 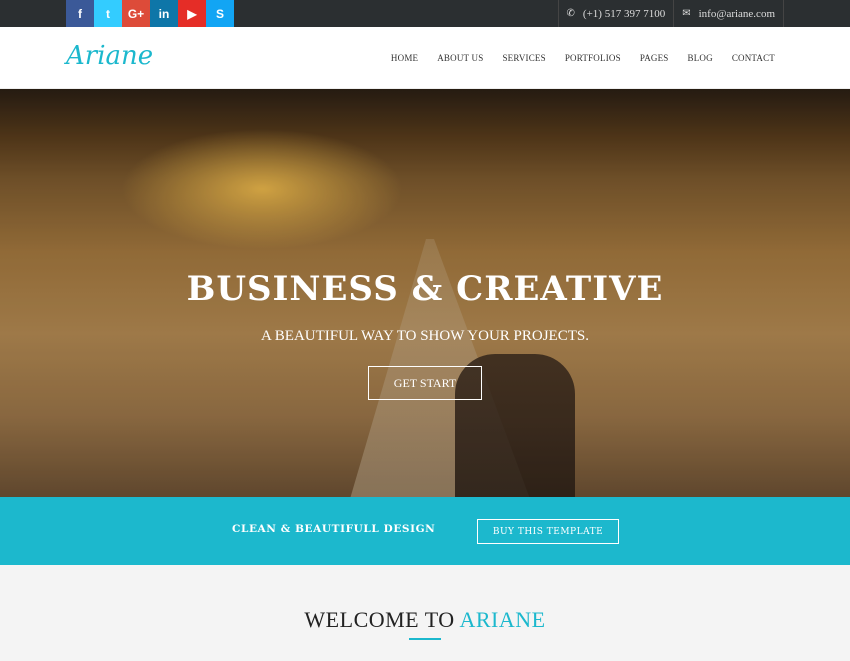 I want to click on social-links: f t G+ in ▶ S, so click(x=150, y=13).